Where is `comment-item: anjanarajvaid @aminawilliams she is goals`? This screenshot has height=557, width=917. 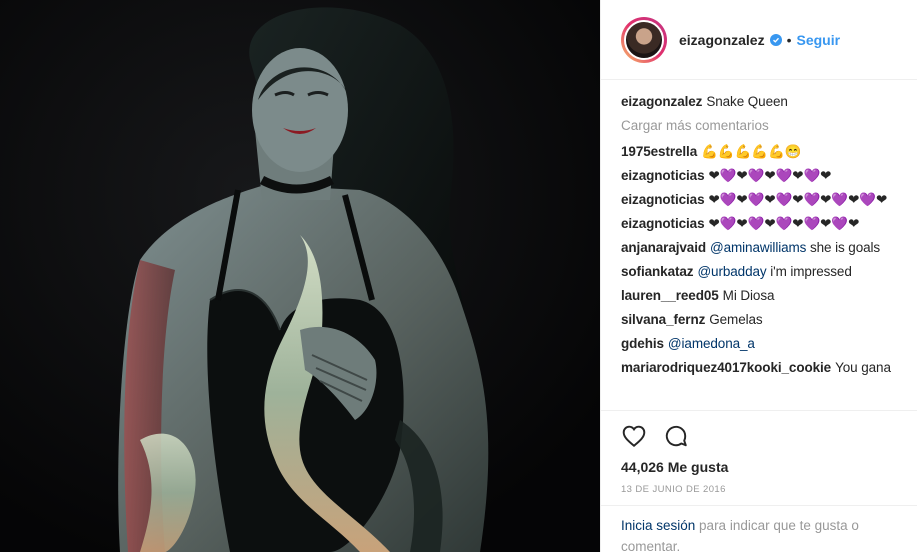 comment-item: anjanarajvaid @aminawilliams she is goals is located at coordinates (763, 248).